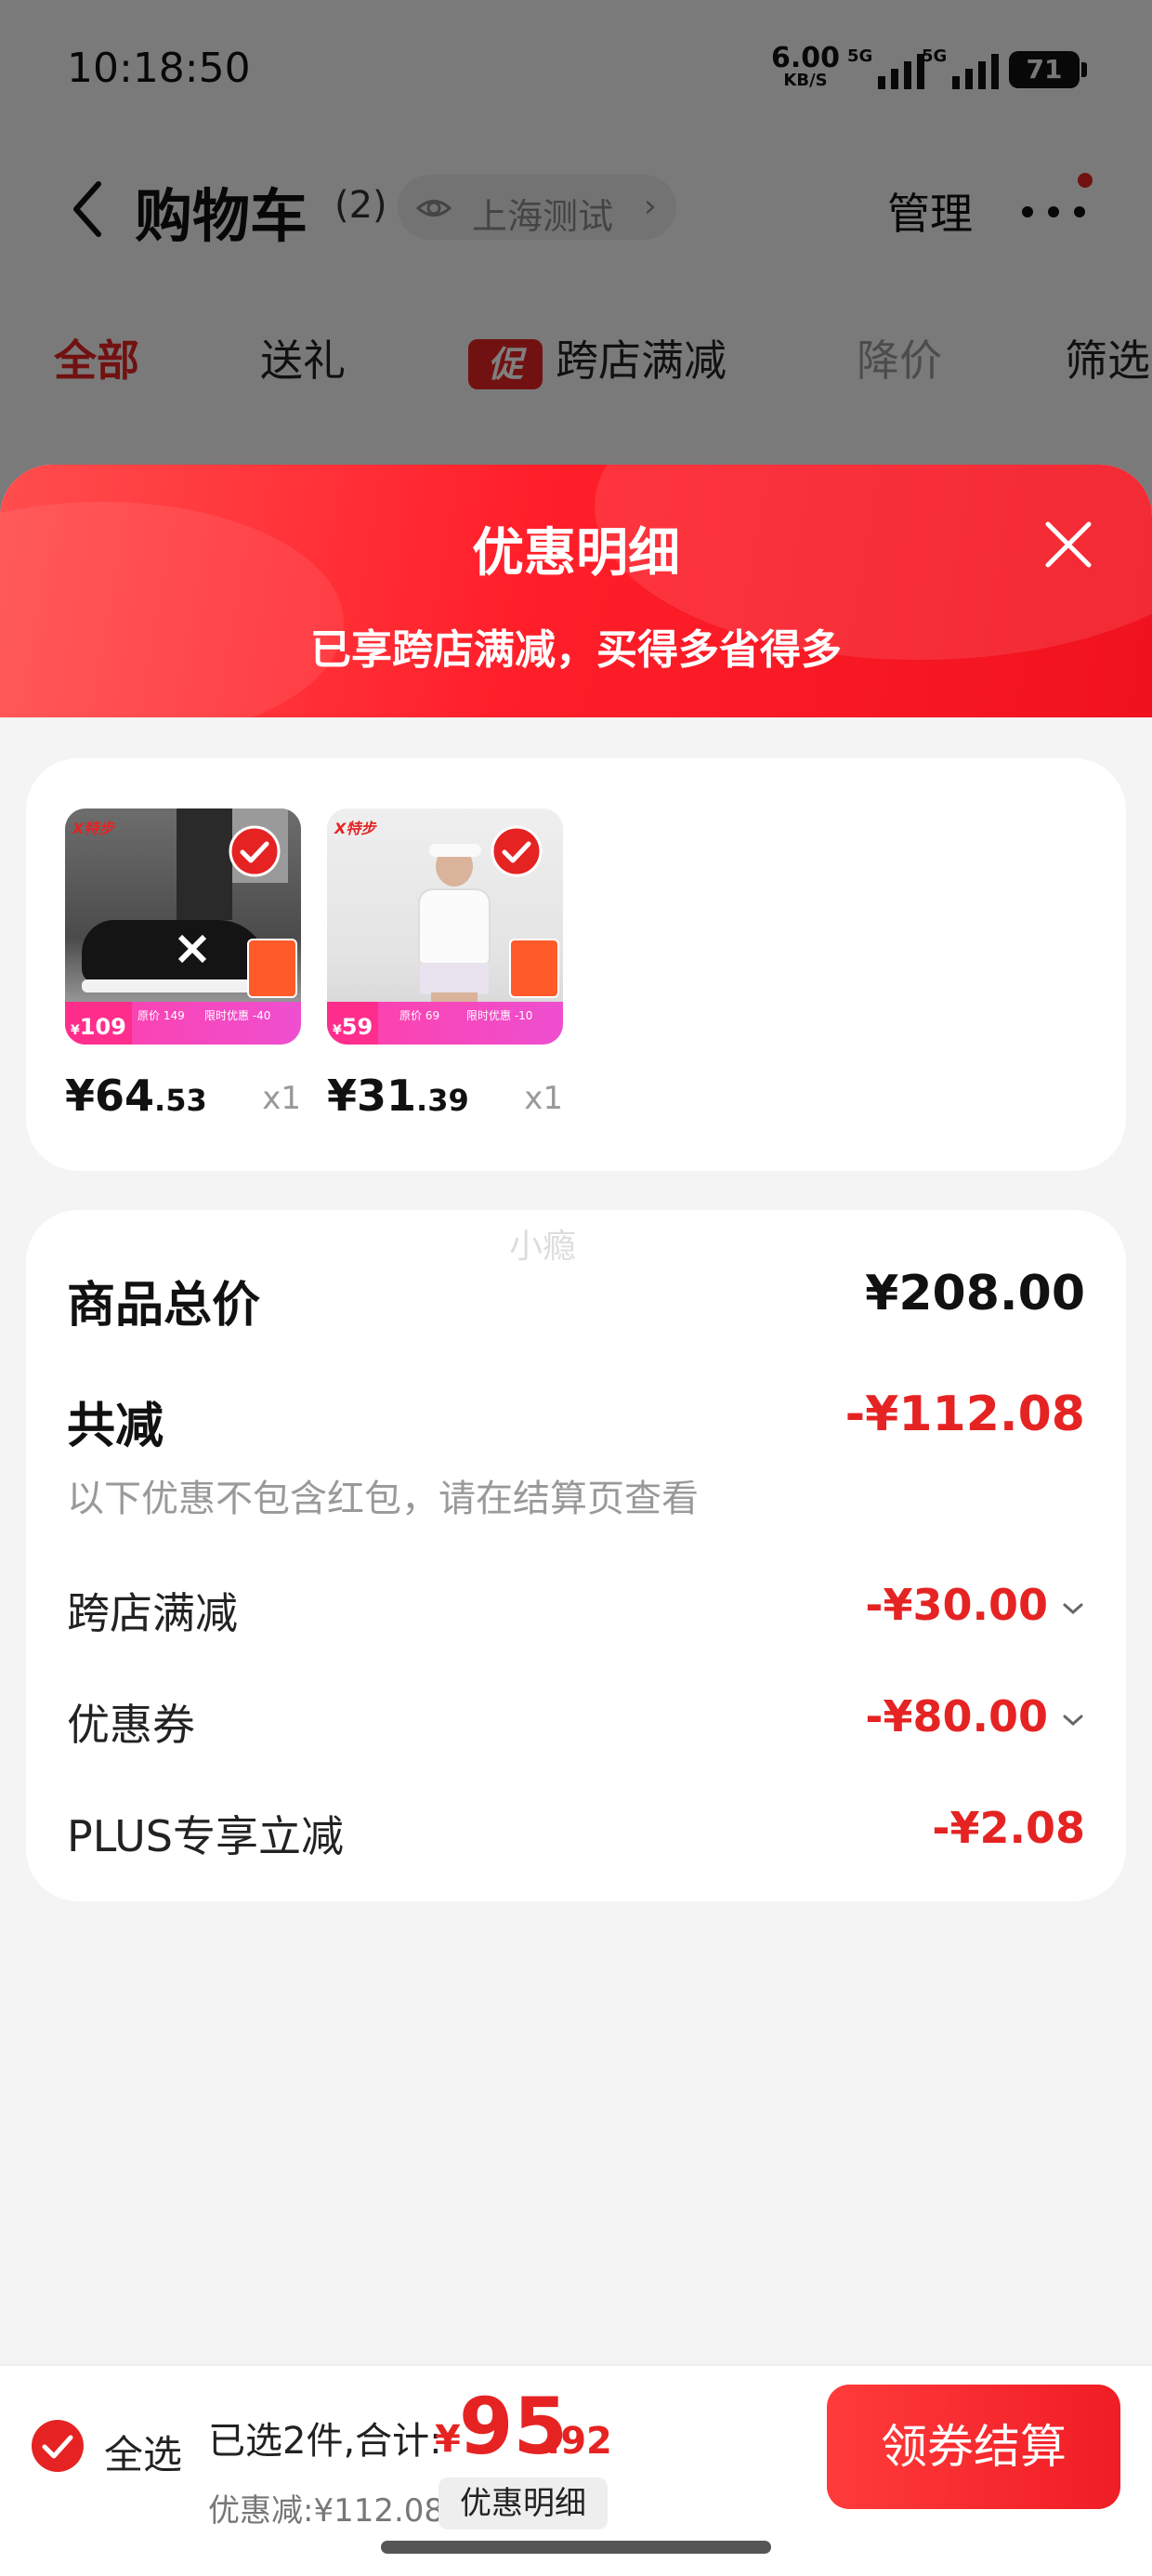 This screenshot has width=1152, height=2576. What do you see at coordinates (523, 2503) in the screenshot?
I see `discount-detail-button: 优惠明细` at bounding box center [523, 2503].